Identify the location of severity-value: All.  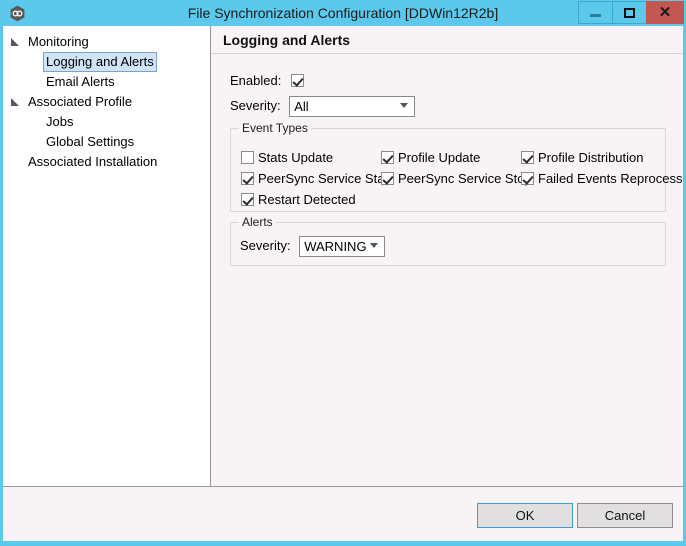
(301, 107).